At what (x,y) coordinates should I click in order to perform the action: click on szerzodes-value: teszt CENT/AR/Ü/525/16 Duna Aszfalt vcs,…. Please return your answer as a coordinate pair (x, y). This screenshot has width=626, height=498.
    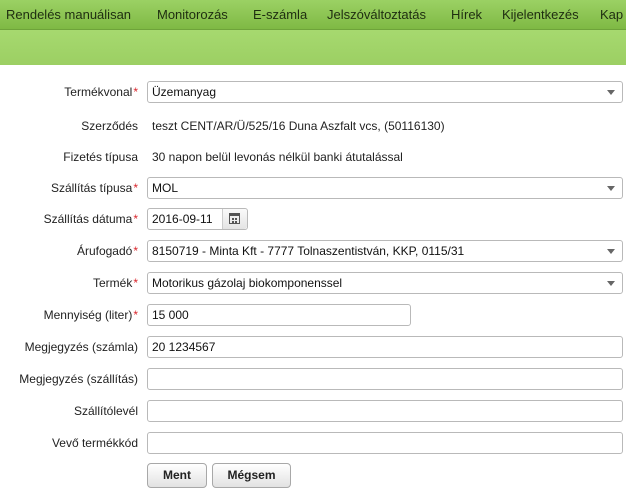
    Looking at the image, I should click on (298, 126).